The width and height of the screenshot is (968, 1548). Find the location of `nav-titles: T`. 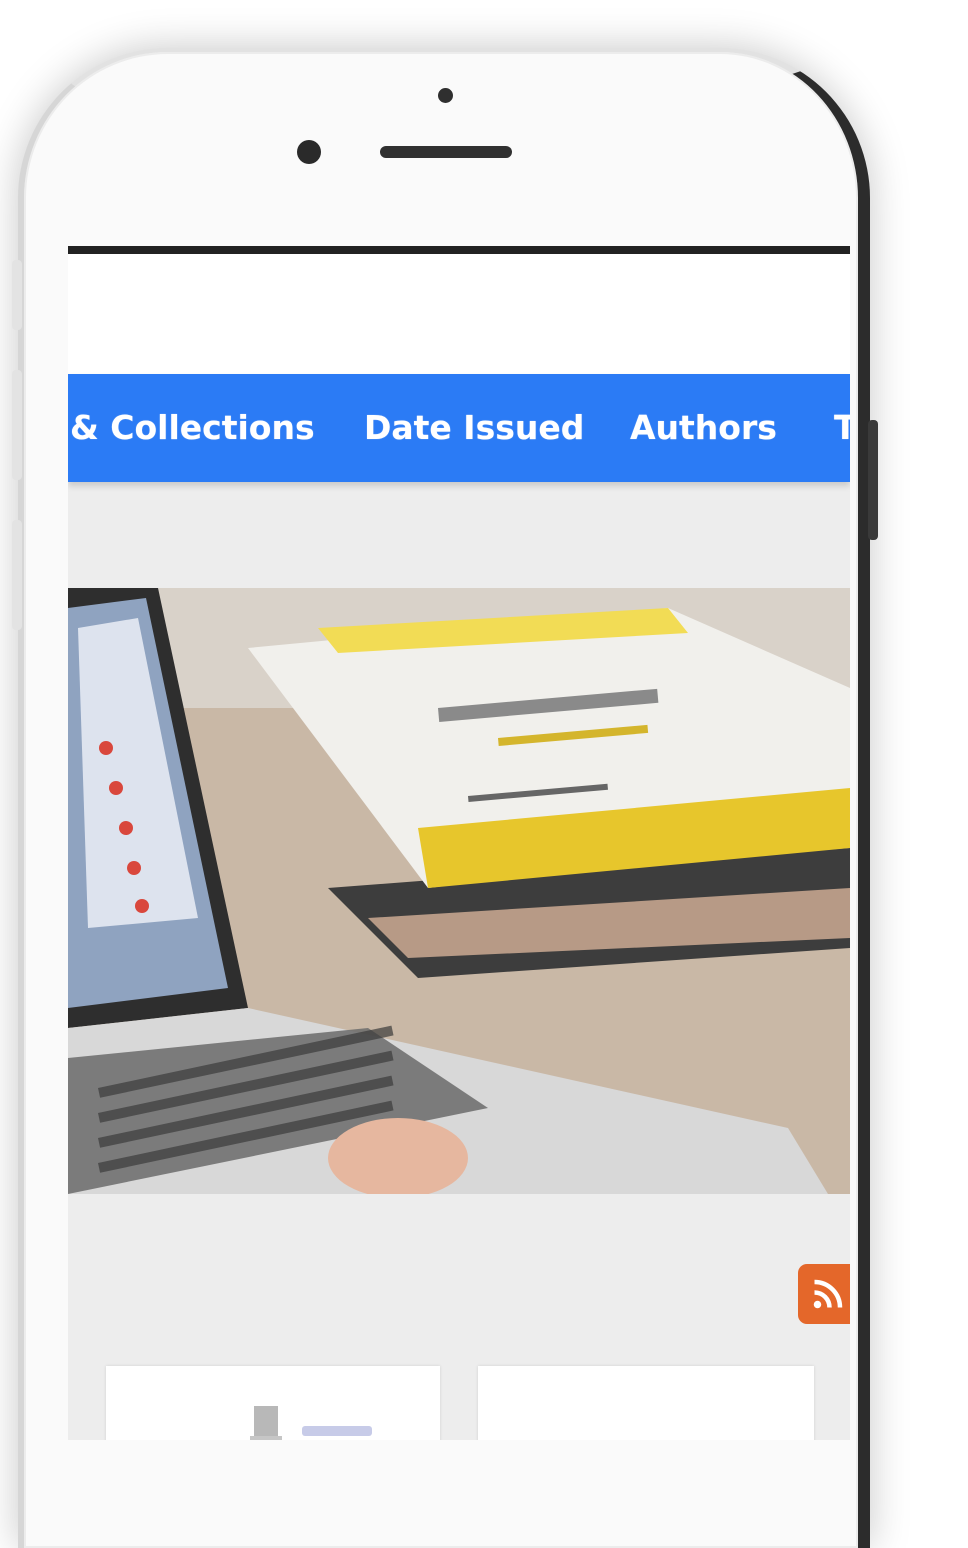

nav-titles: T is located at coordinates (842, 428).